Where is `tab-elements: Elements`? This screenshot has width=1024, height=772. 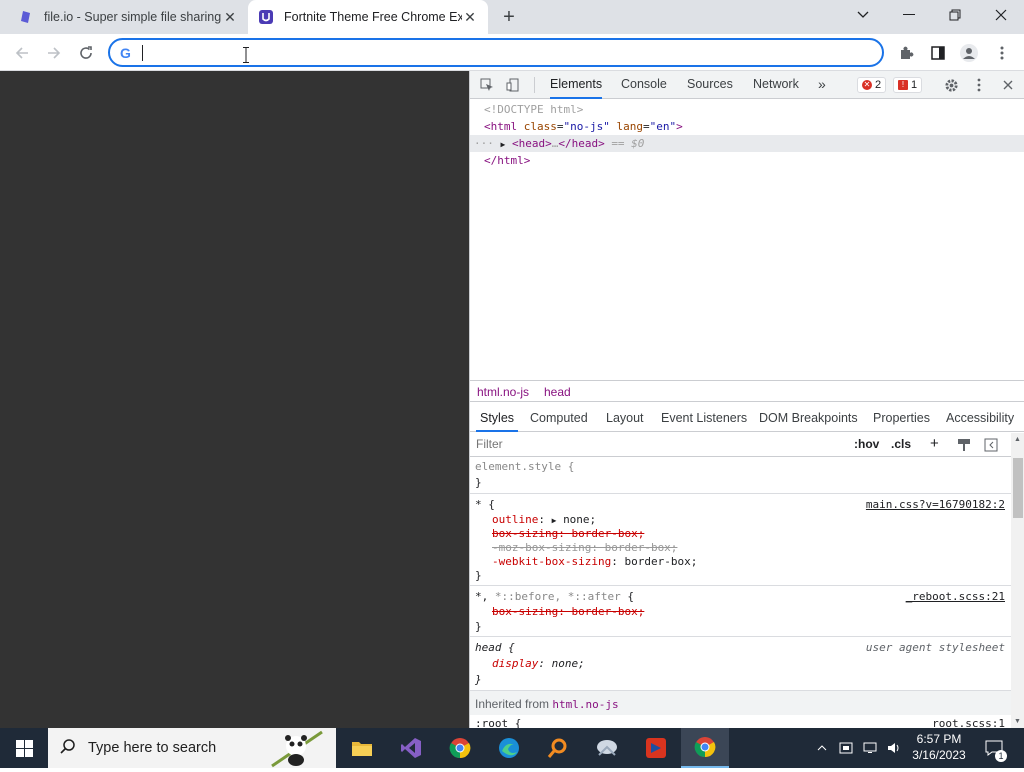
tab-elements: Elements is located at coordinates (576, 85).